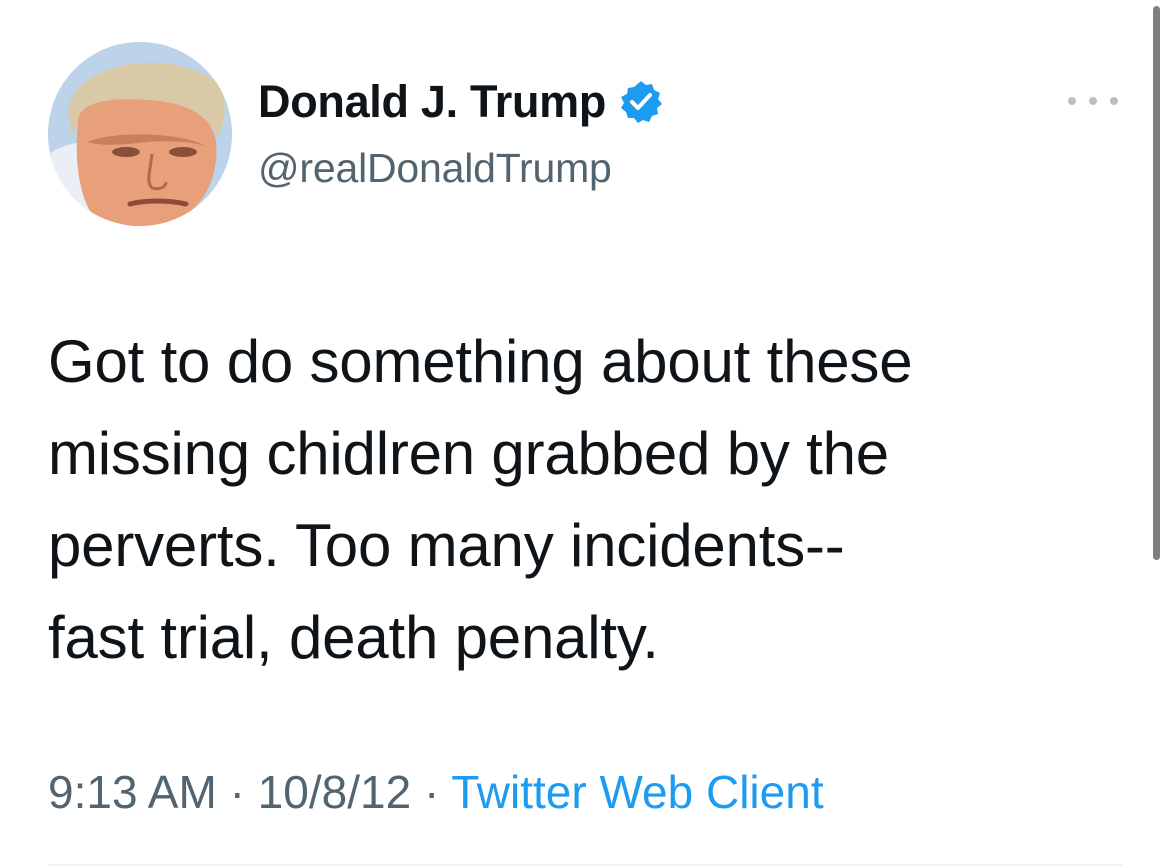  I want to click on avatar, so click(140, 134).